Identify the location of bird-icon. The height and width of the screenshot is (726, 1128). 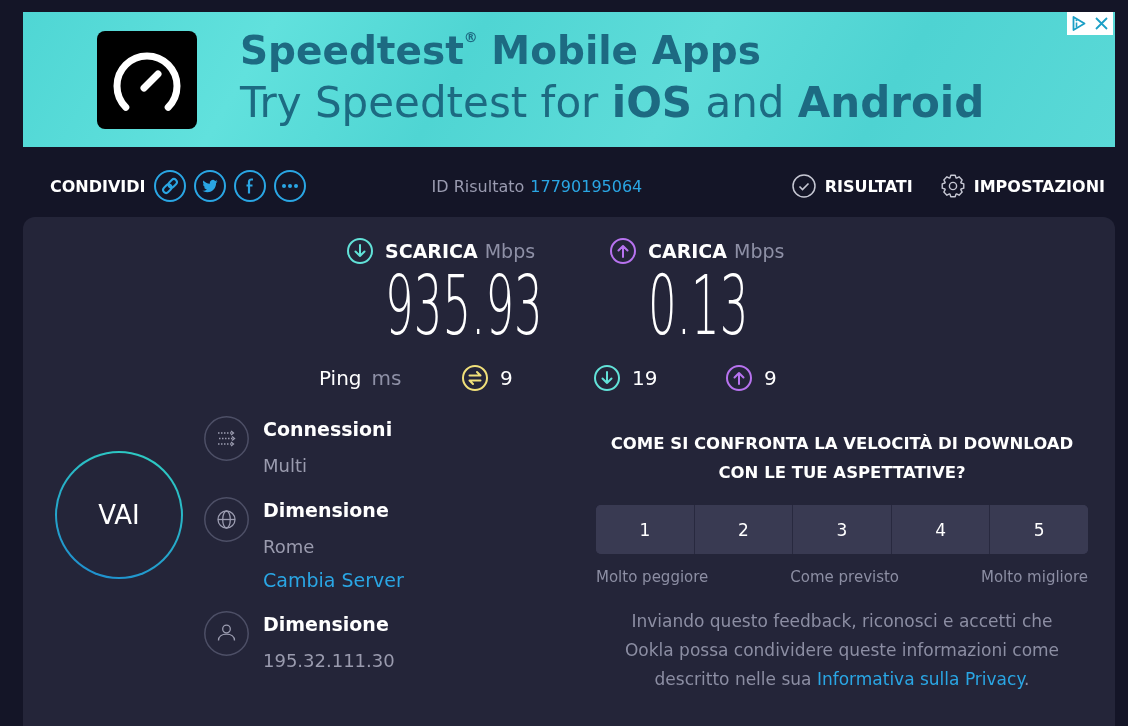
(209, 186).